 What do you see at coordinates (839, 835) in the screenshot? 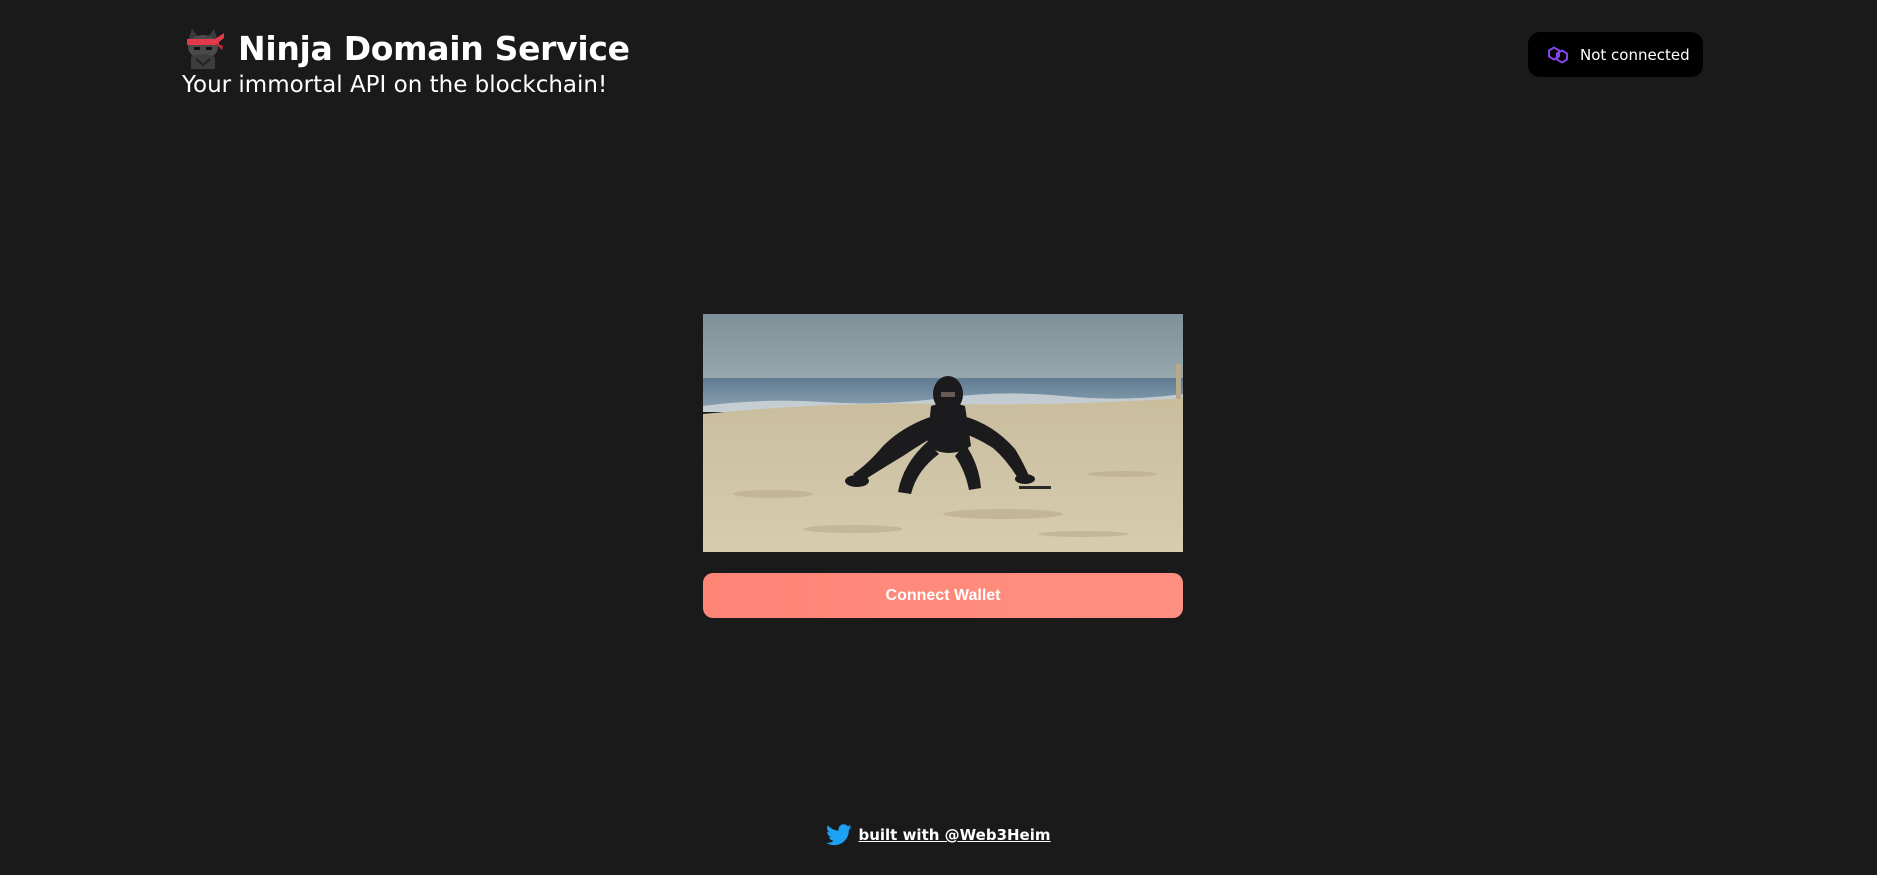
I see `twitter-icon` at bounding box center [839, 835].